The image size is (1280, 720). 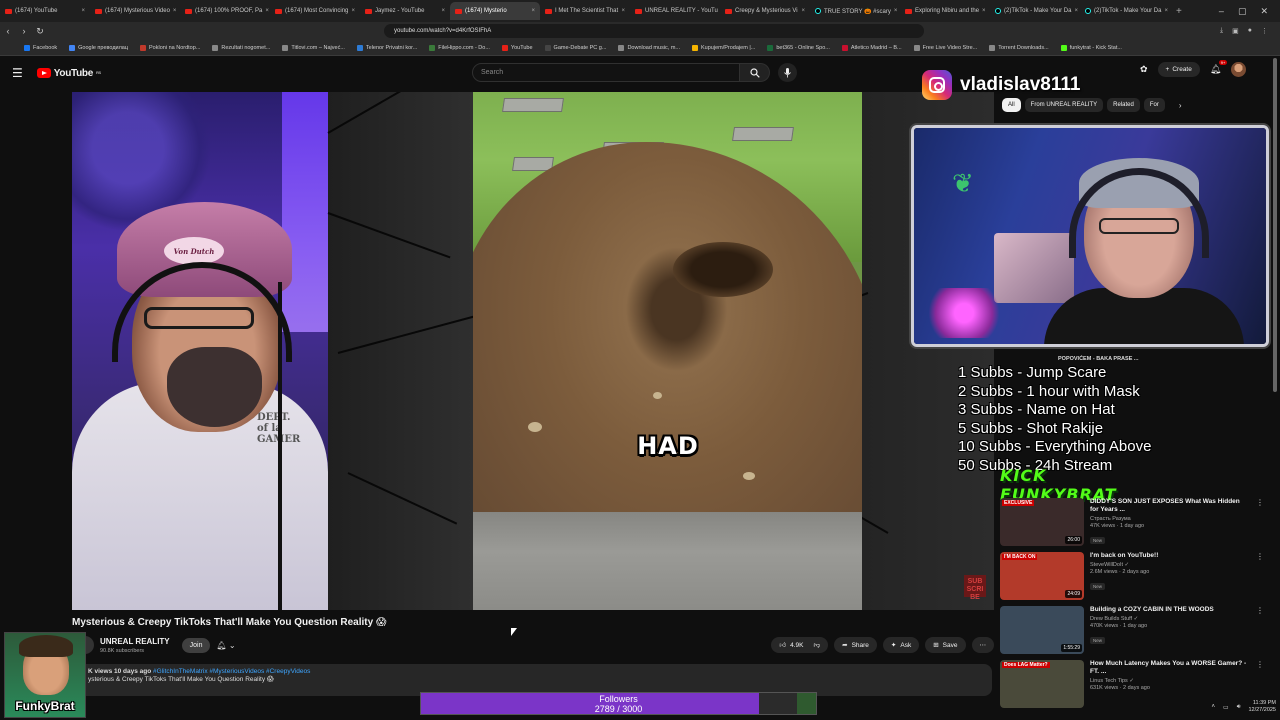 What do you see at coordinates (945, 11) in the screenshot?
I see `browser-tab: Exploring Nibiru and the ×` at bounding box center [945, 11].